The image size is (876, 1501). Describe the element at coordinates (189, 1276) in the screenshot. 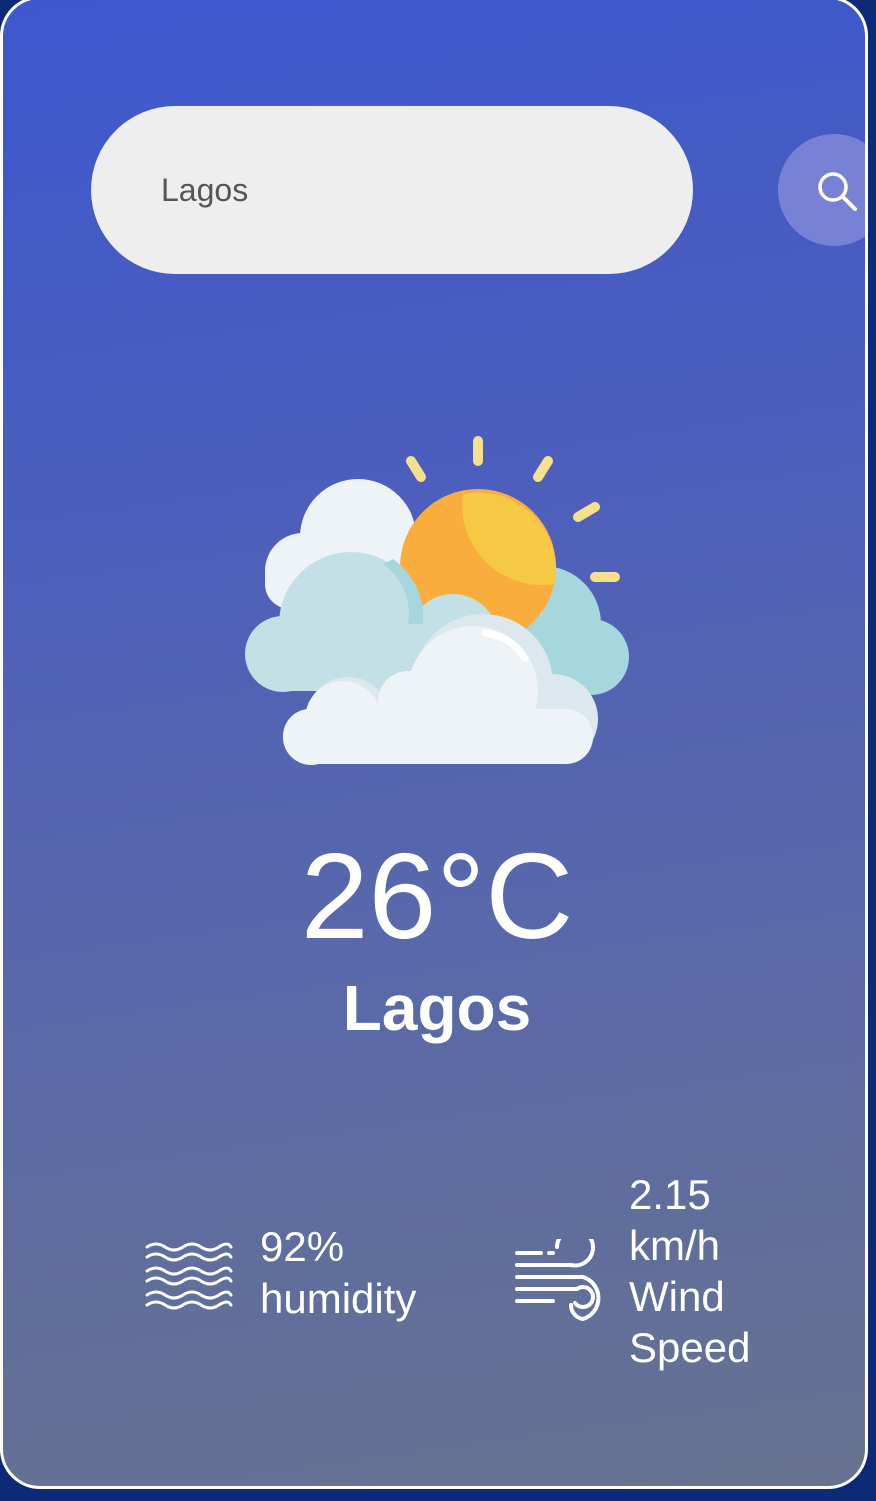

I see `waves-icon` at that location.